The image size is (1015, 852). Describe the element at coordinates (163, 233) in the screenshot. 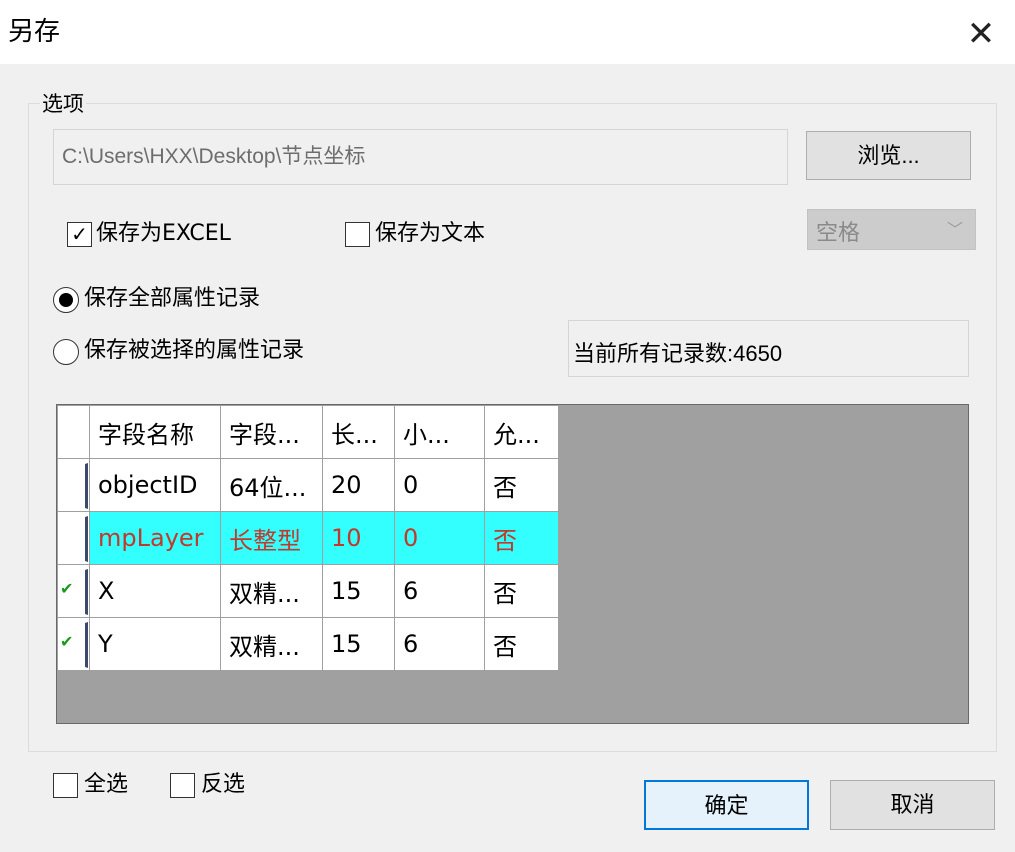

I see `save-excel-label: 保存为EXCEL` at that location.